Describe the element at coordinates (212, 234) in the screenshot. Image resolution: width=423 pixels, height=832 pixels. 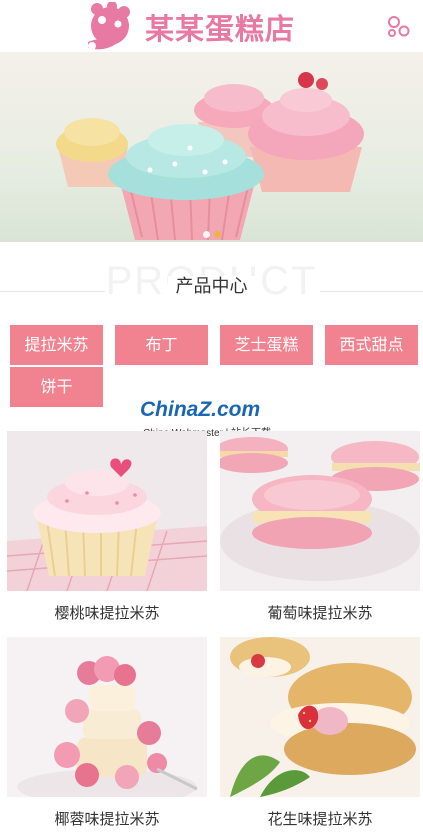
I see `banner-pagination` at that location.